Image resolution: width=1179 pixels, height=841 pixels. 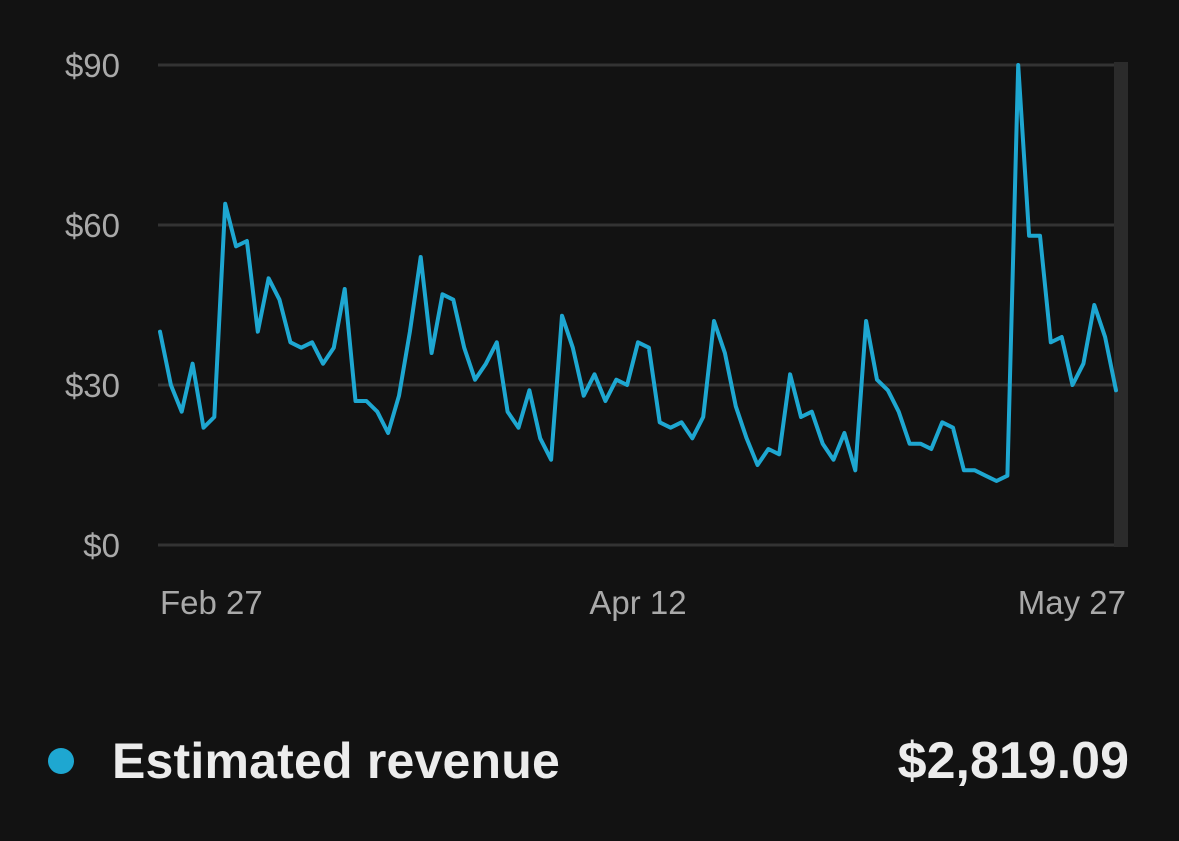 I want to click on legend-dot, so click(x=61, y=761).